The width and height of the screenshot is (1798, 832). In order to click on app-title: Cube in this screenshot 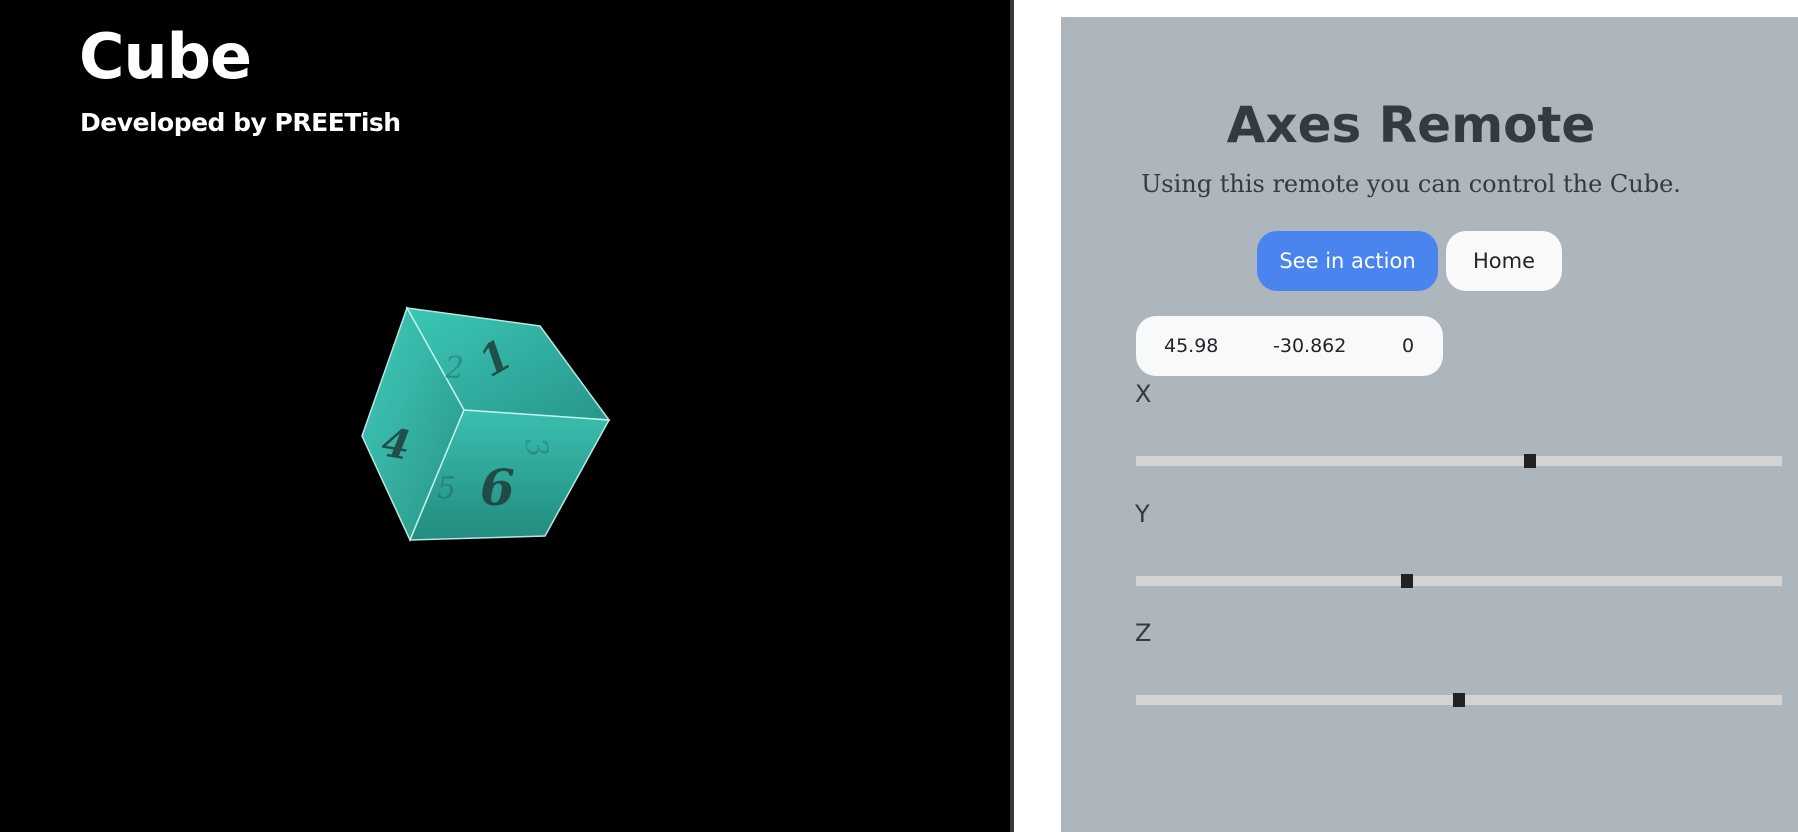, I will do `click(165, 56)`.